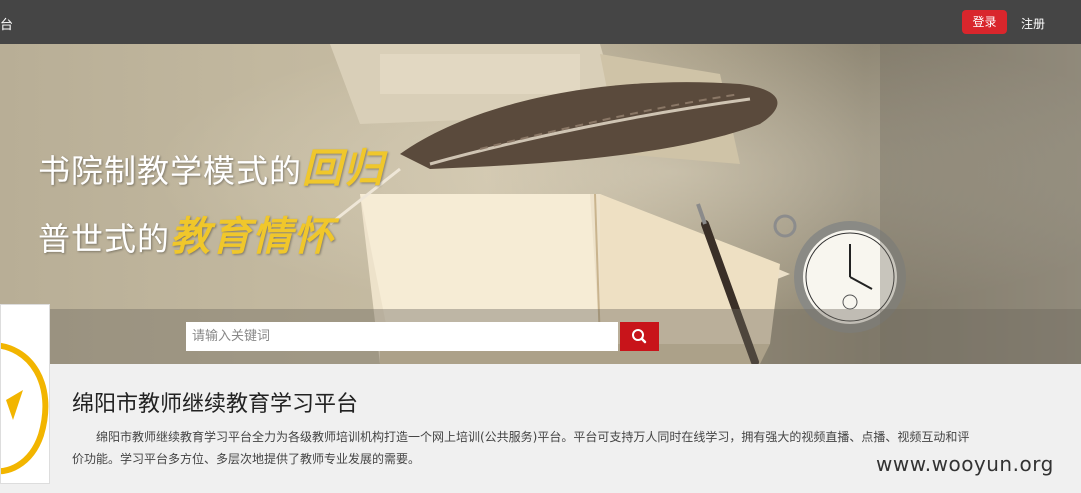  Describe the element at coordinates (1033, 23) in the screenshot. I see `register-link: 注册` at that location.